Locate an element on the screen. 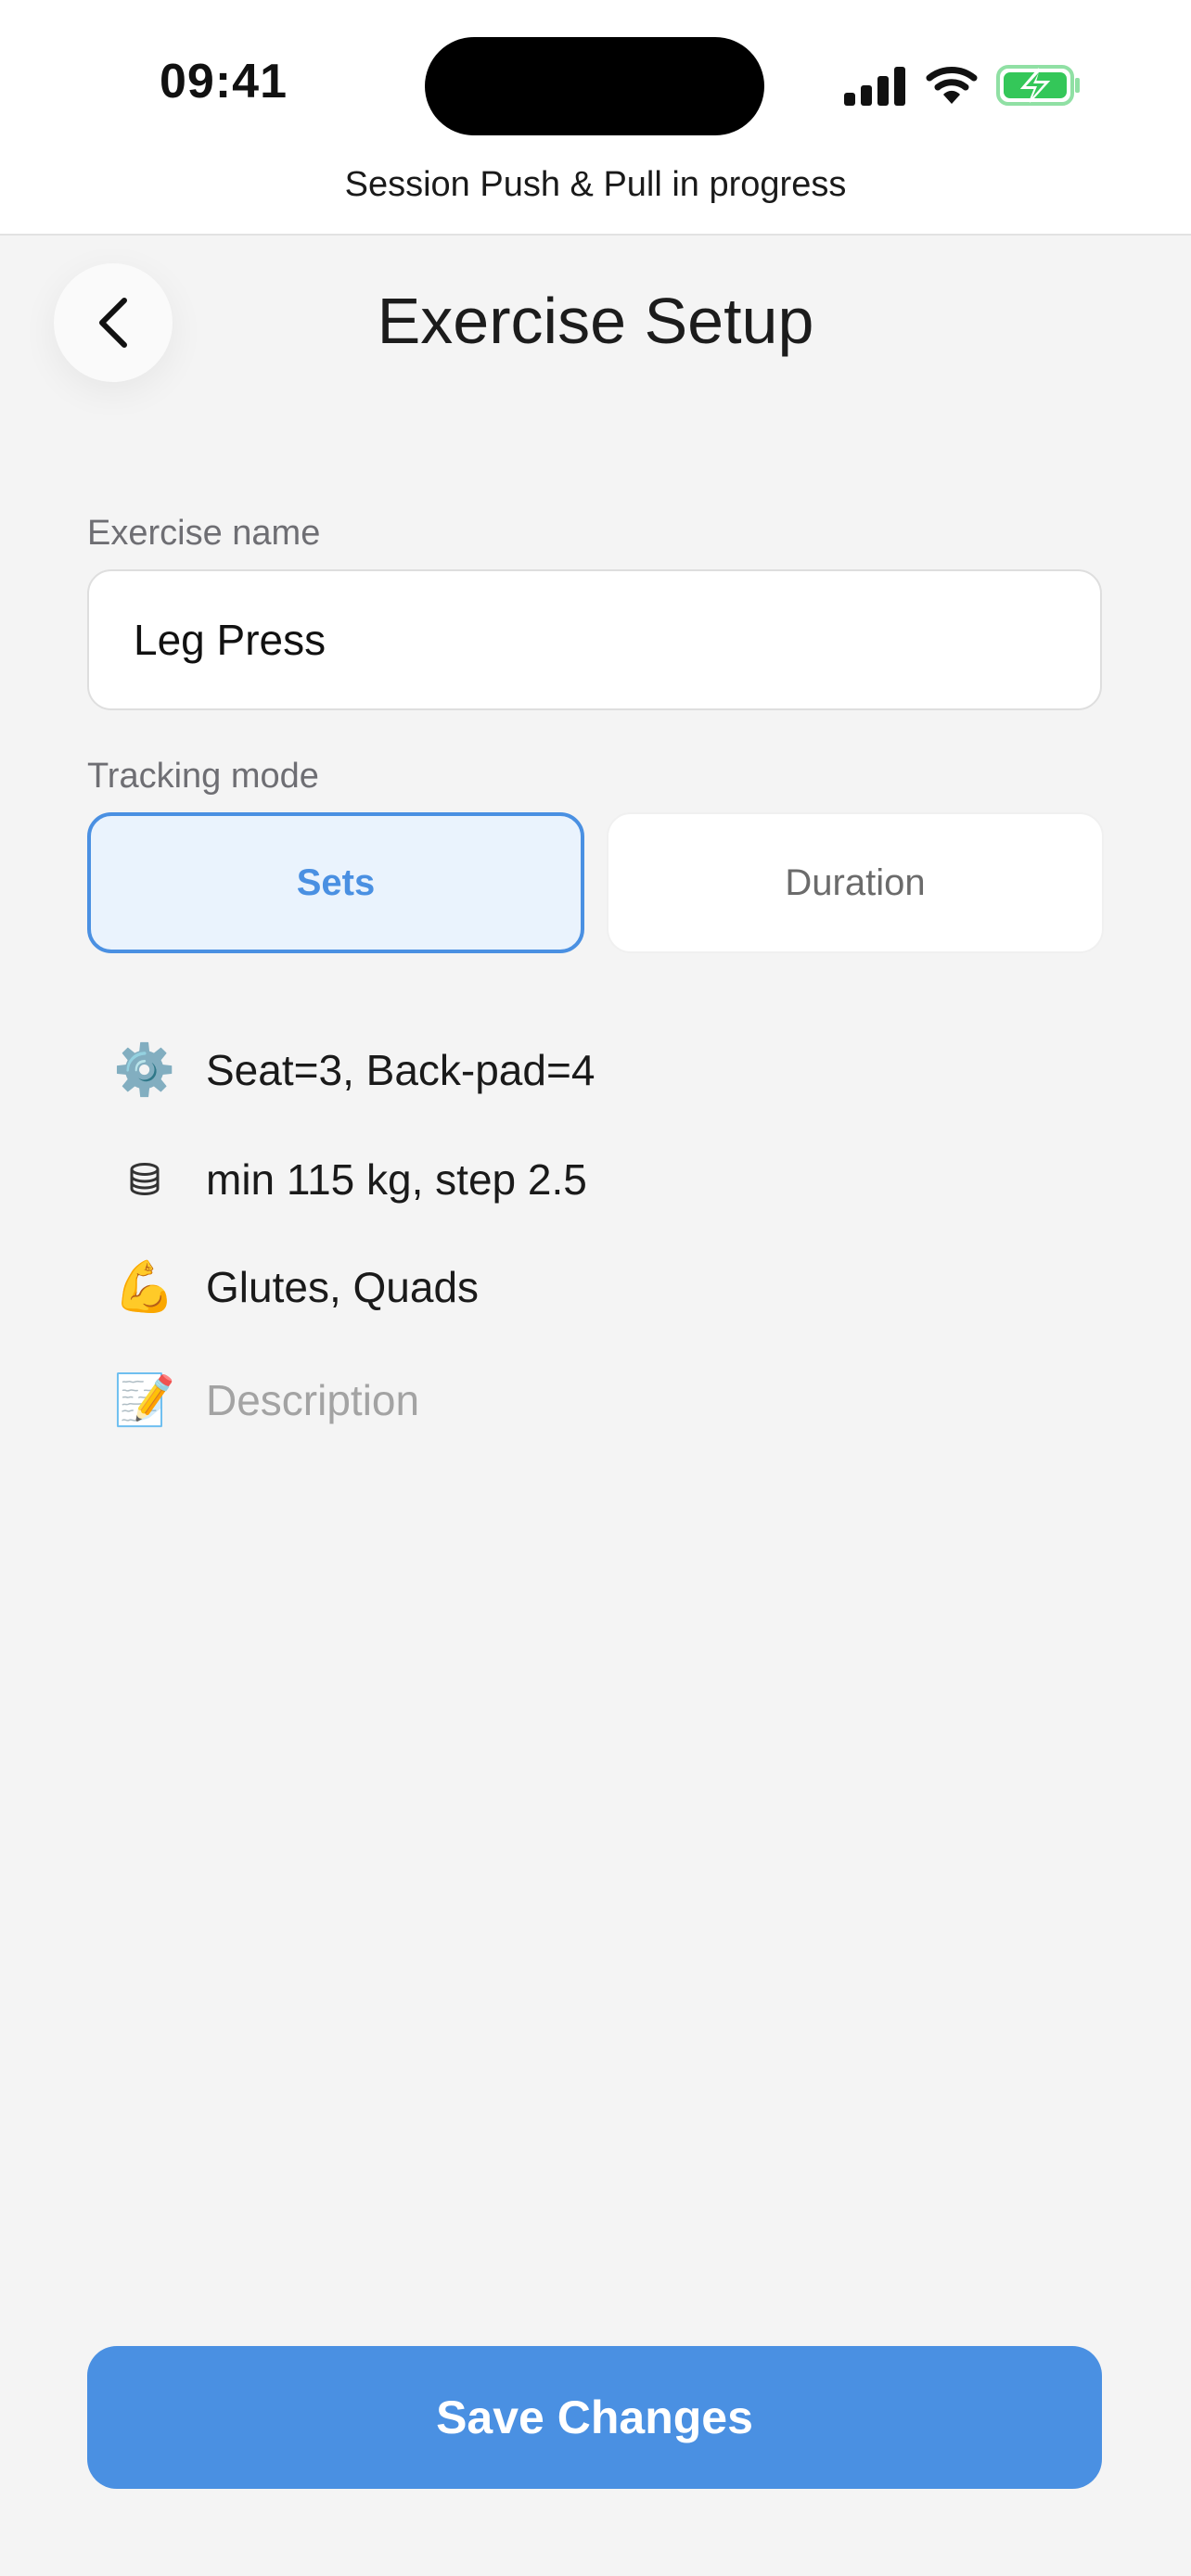  page-title: Exercise Setup is located at coordinates (595, 321).